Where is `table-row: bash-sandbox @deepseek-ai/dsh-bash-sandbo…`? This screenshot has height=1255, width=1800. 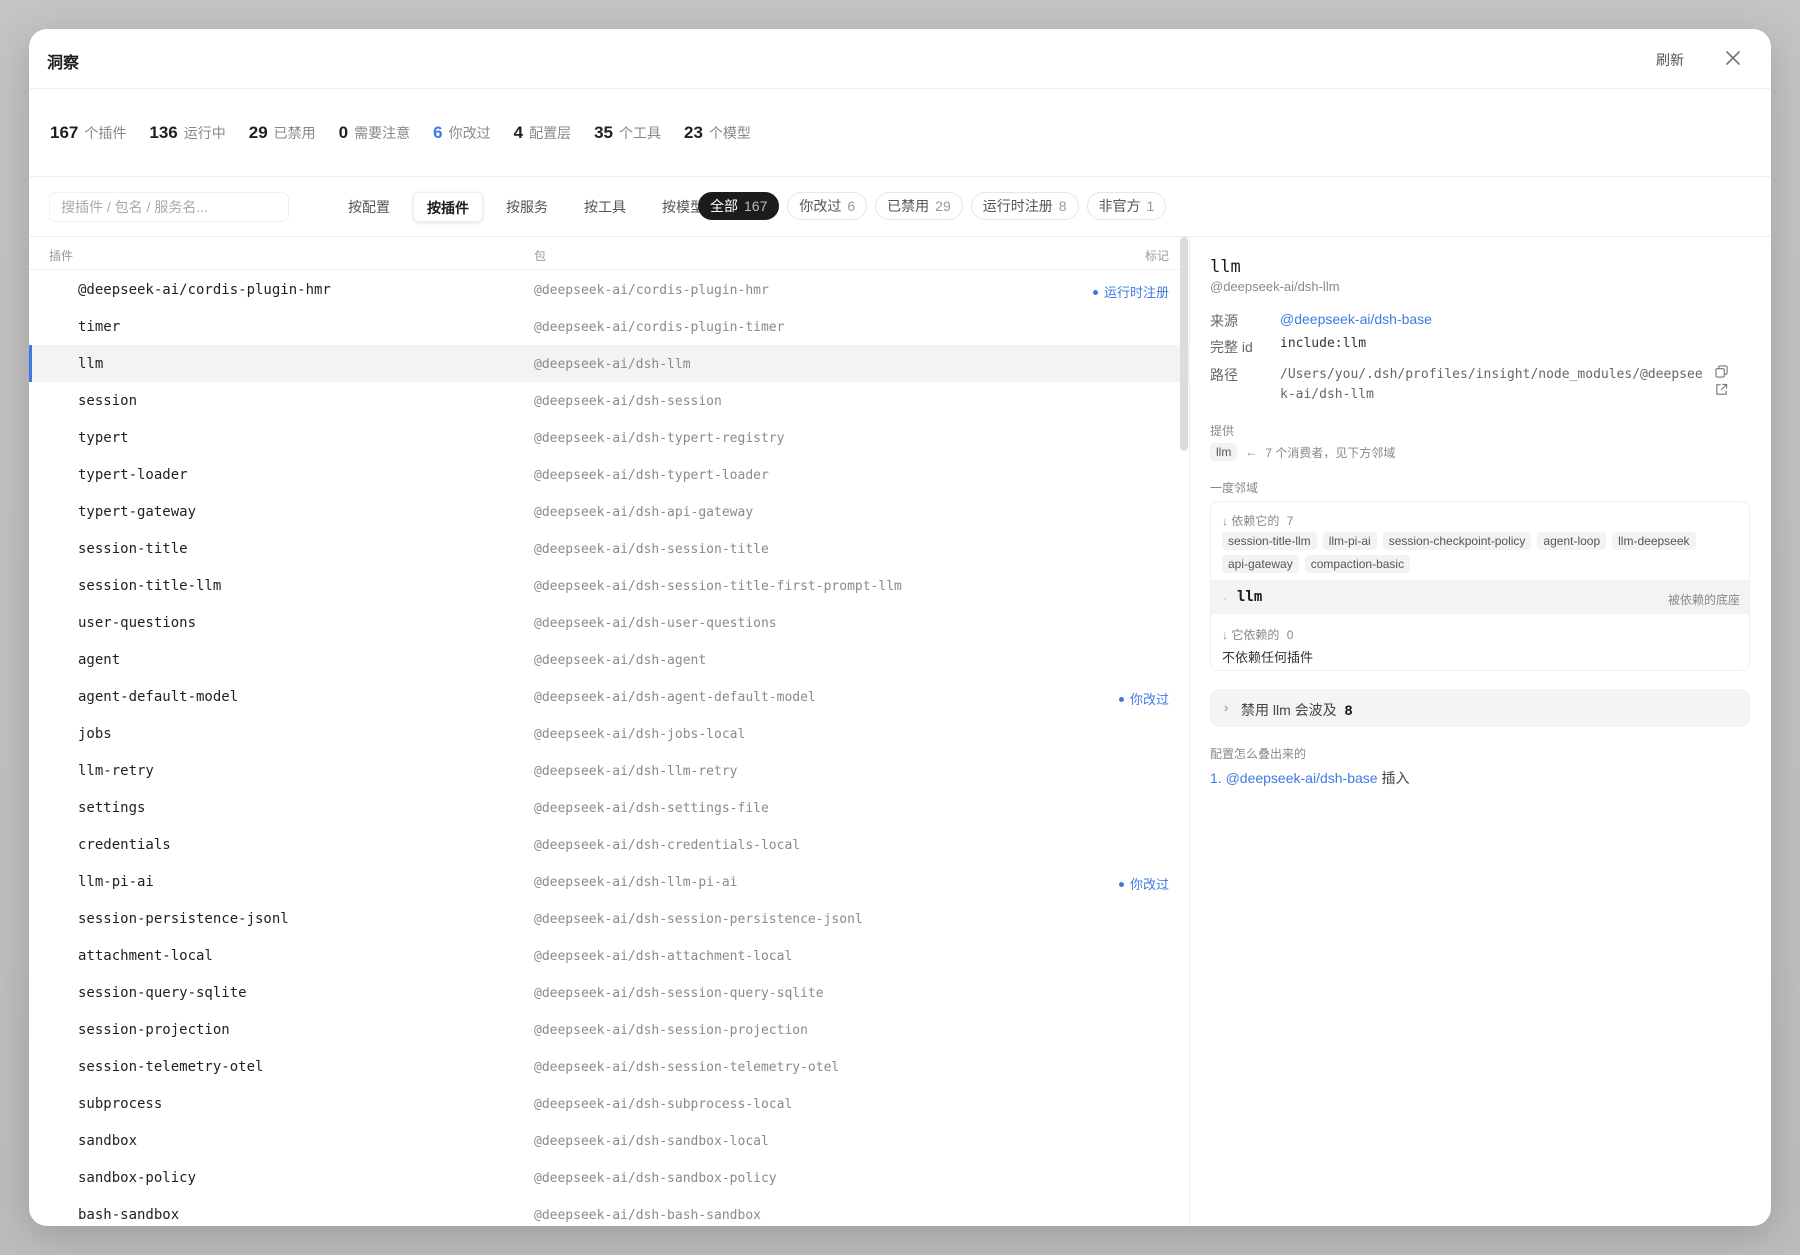 table-row: bash-sandbox @deepseek-ai/dsh-bash-sandbo… is located at coordinates (609, 1211).